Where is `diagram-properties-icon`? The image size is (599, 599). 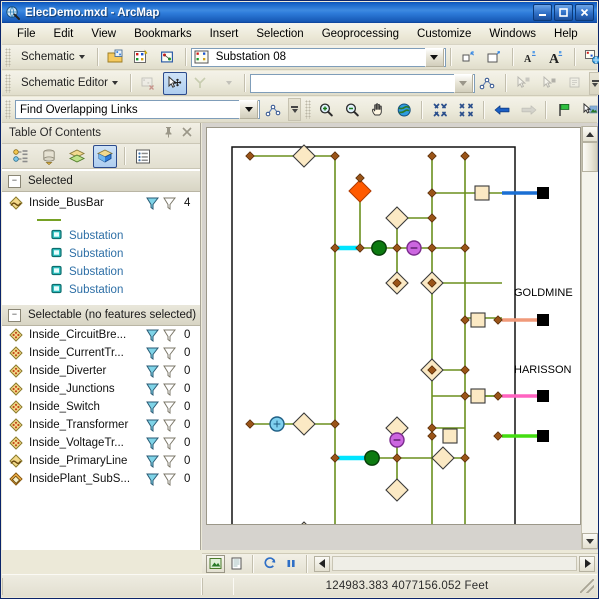 diagram-properties-icon is located at coordinates (168, 57).